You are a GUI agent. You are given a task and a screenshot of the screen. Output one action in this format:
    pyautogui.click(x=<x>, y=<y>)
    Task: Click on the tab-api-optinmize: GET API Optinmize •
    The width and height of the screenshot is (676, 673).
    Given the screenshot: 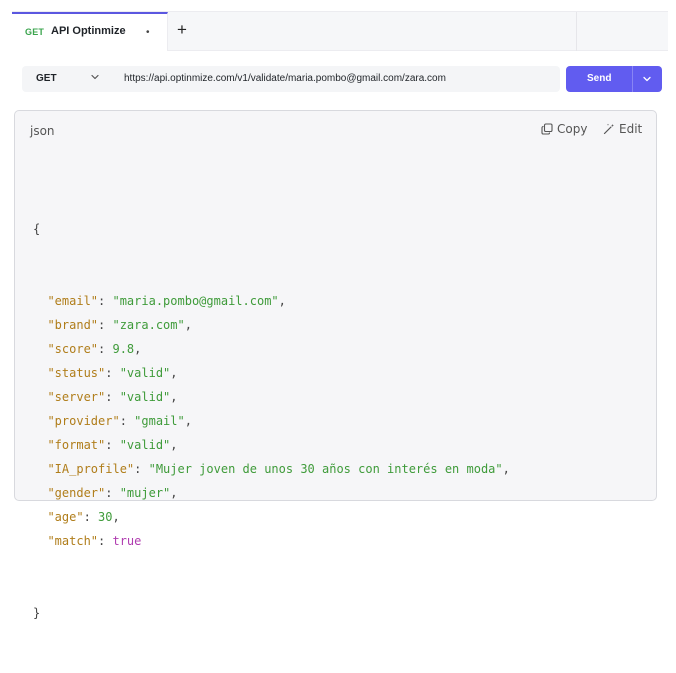 What is the action you would take?
    pyautogui.click(x=90, y=31)
    